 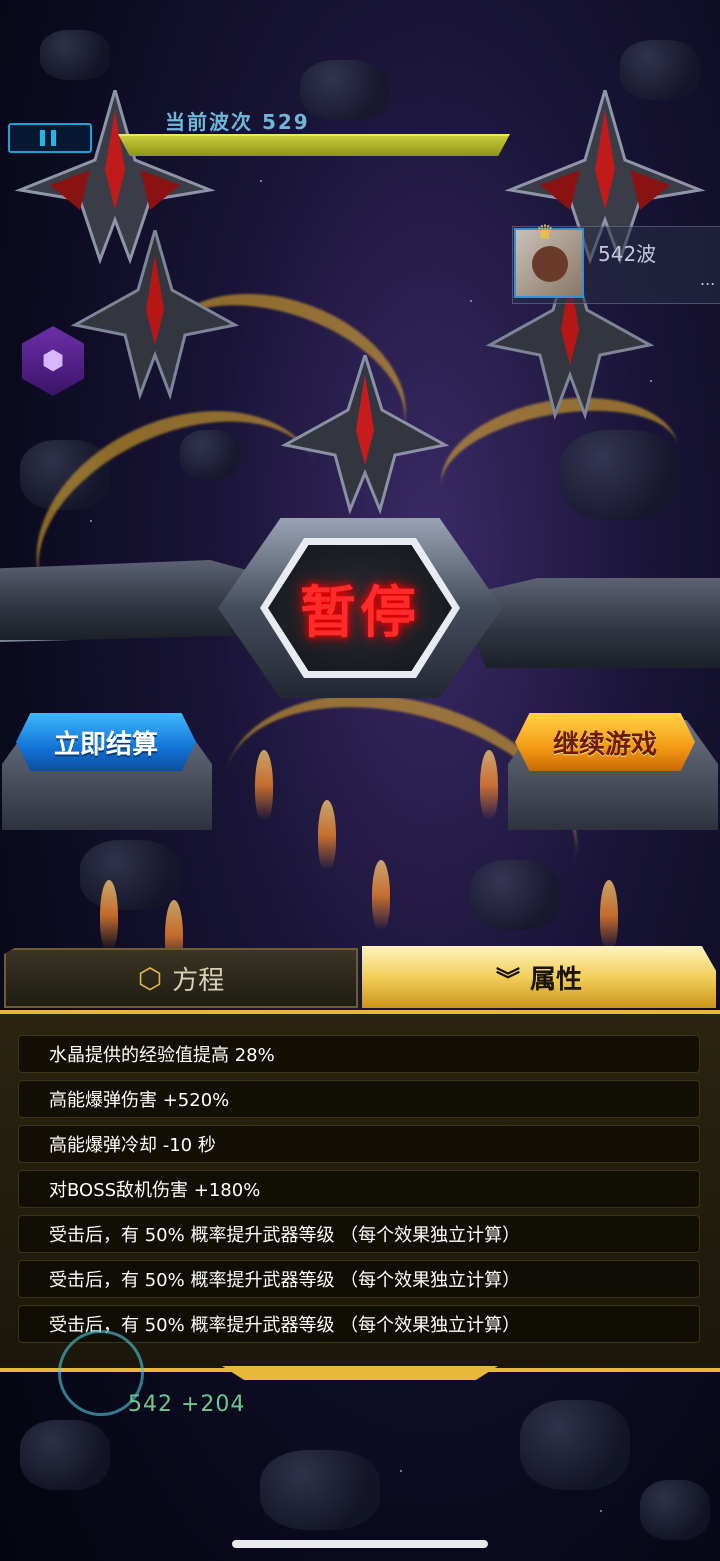 What do you see at coordinates (50, 138) in the screenshot?
I see `pause-button` at bounding box center [50, 138].